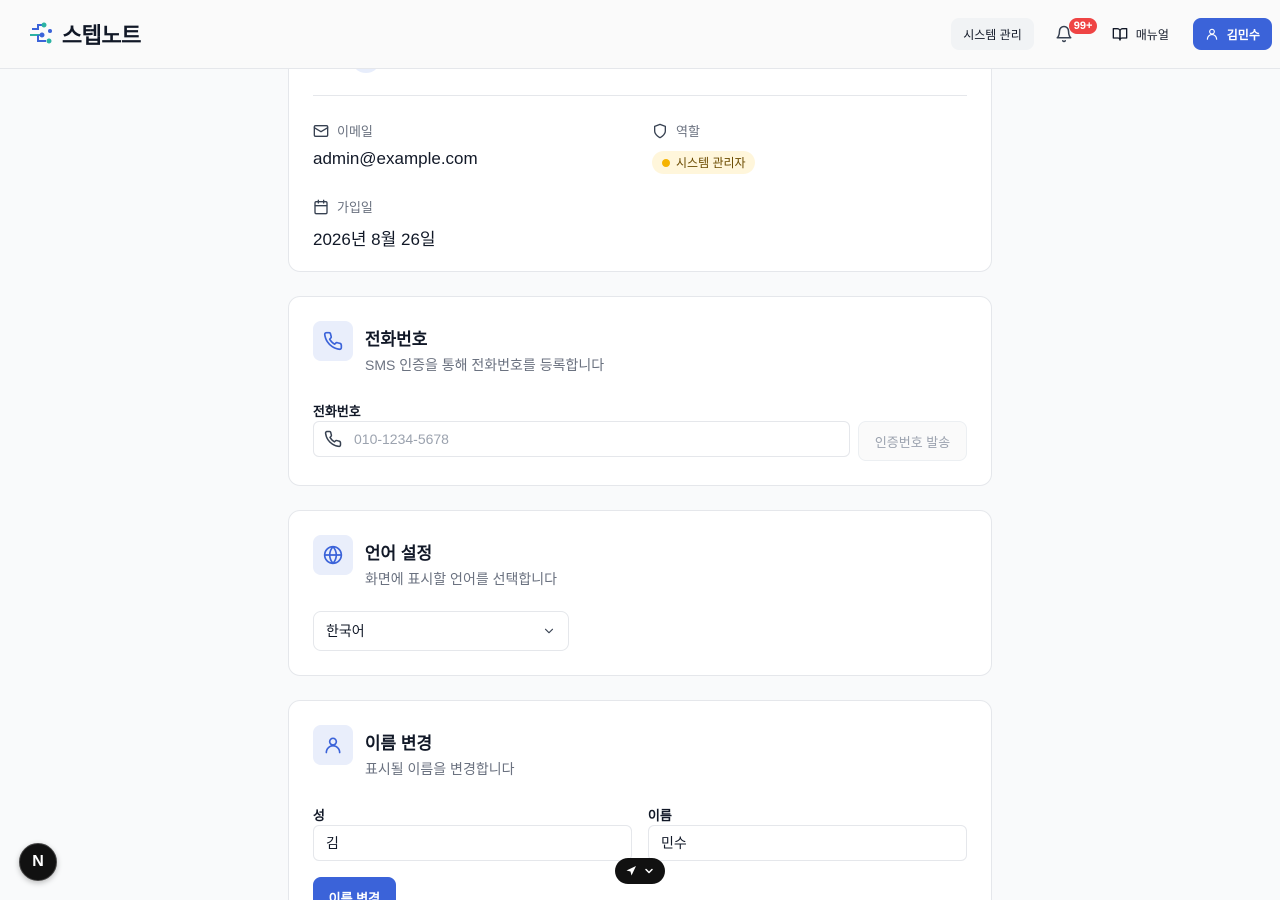  Describe the element at coordinates (41, 33) in the screenshot. I see `logo-mark-icon` at that location.